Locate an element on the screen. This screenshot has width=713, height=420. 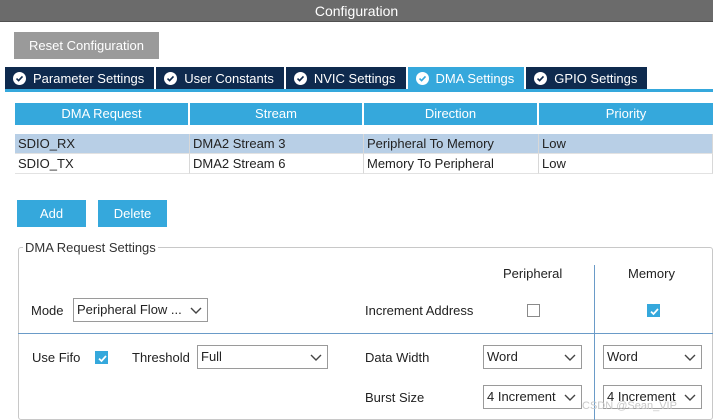
threshold-select: Full is located at coordinates (262, 357).